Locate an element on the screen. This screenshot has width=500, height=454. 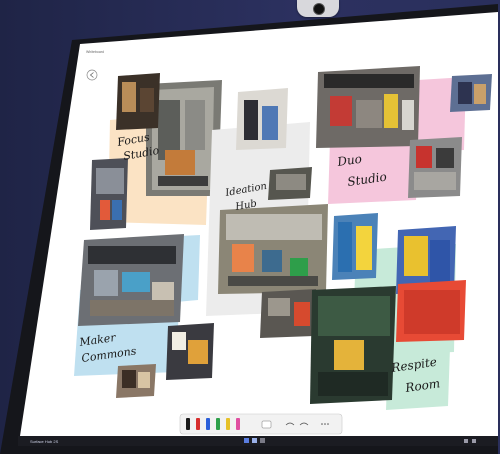
maker-photo-bottom is located at coordinates (136, 381).